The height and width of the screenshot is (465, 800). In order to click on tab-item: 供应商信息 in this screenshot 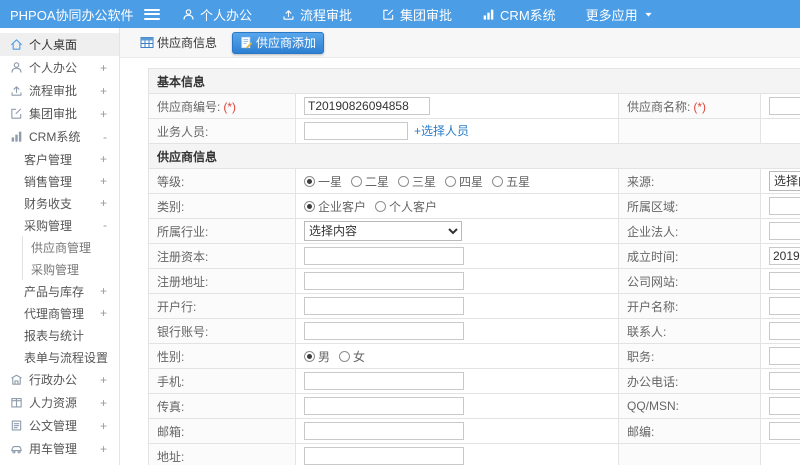, I will do `click(178, 43)`.